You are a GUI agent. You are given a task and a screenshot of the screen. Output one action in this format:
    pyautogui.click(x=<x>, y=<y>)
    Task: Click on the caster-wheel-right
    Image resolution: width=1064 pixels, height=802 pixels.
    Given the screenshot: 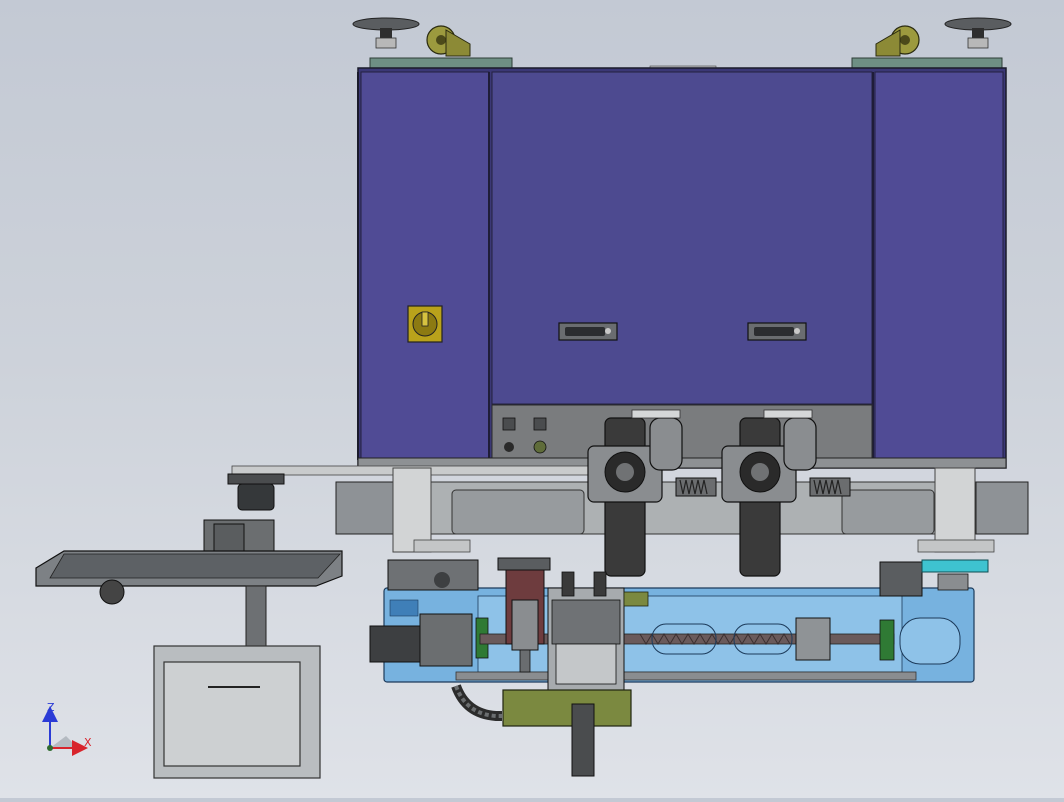 What is the action you would take?
    pyautogui.click(x=897, y=41)
    